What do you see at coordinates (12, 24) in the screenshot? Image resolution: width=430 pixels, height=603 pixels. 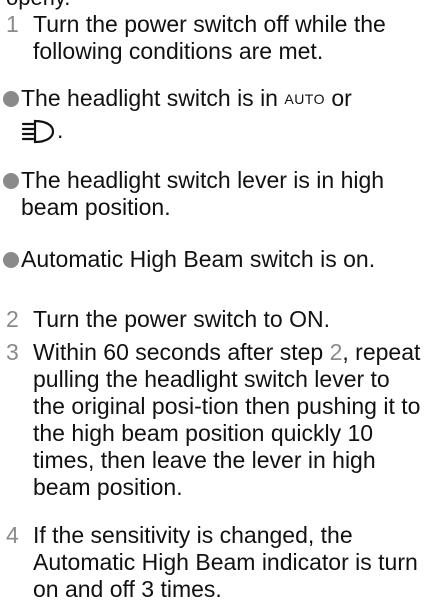 I see `step-number: 1` at bounding box center [12, 24].